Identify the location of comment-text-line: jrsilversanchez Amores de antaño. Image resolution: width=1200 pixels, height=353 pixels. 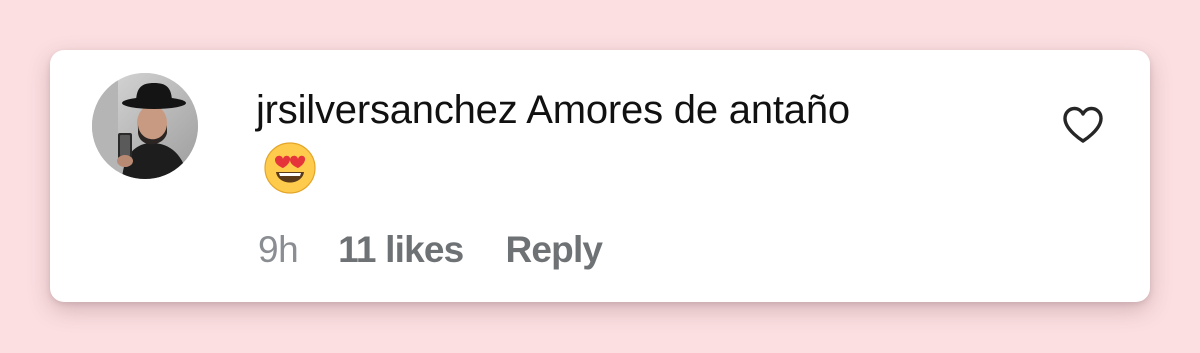
(553, 110).